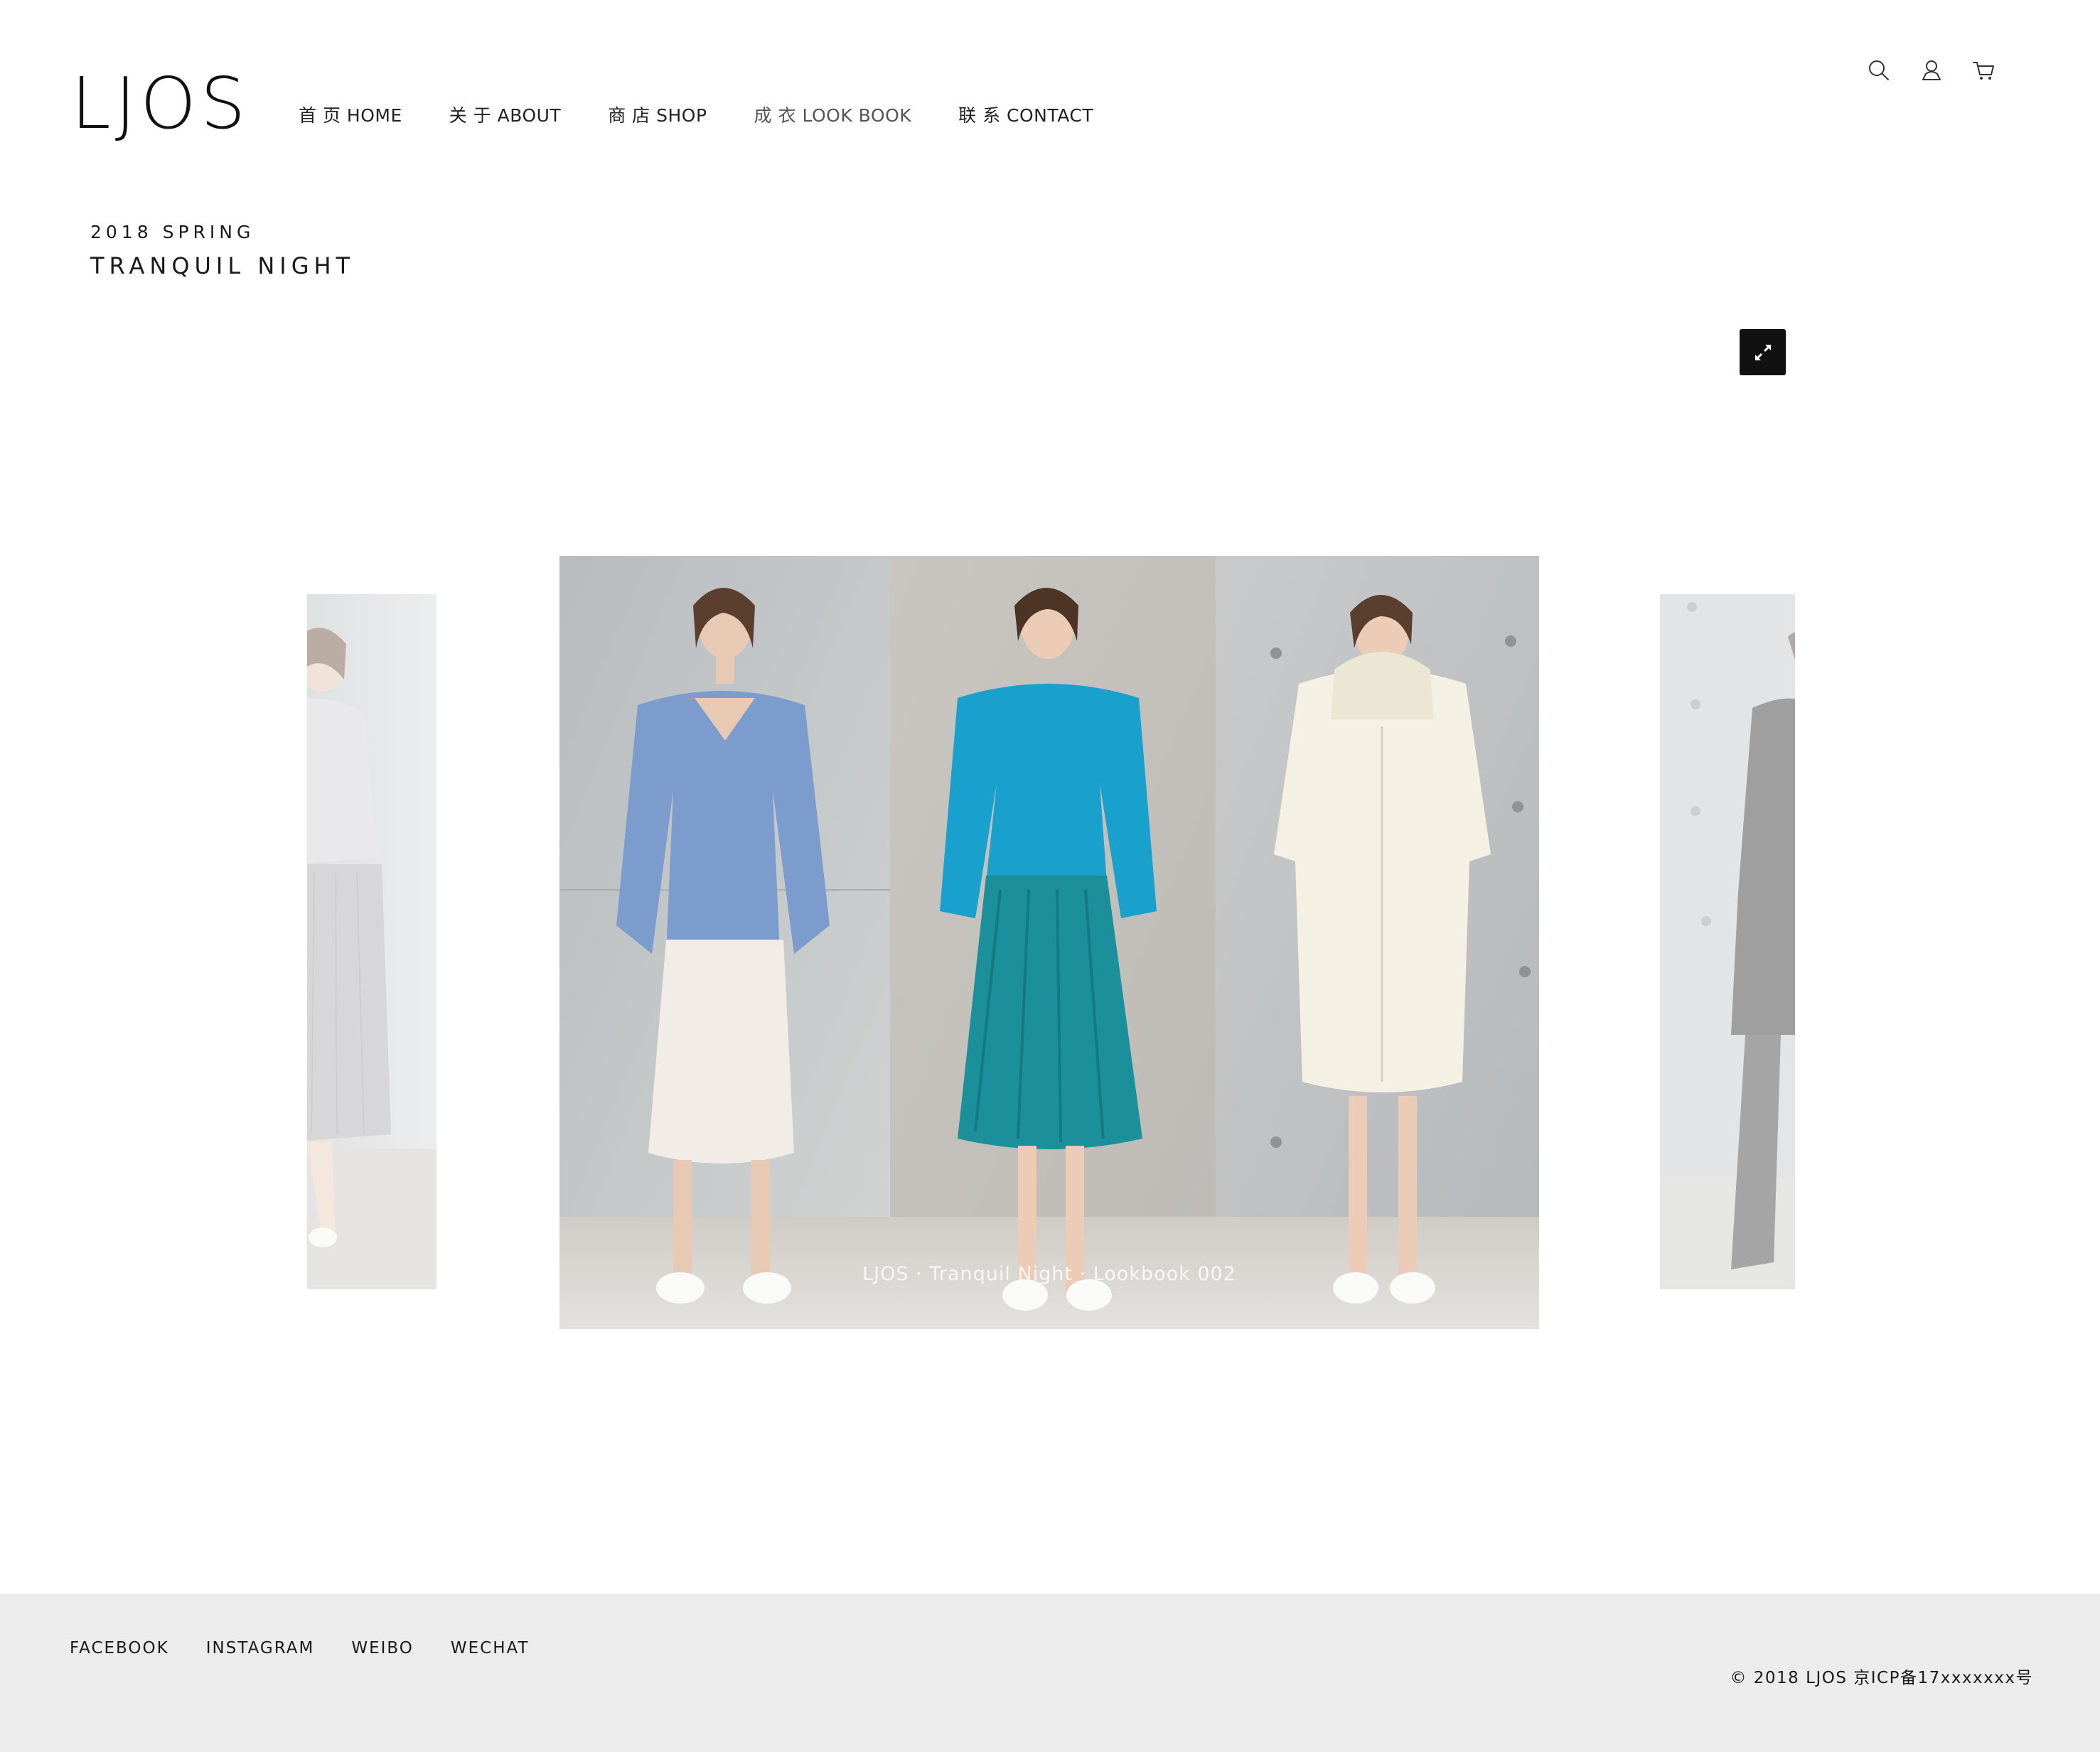 The image size is (2100, 1752). Describe the element at coordinates (172, 232) in the screenshot. I see `collection-season: 2018 SPRING` at that location.